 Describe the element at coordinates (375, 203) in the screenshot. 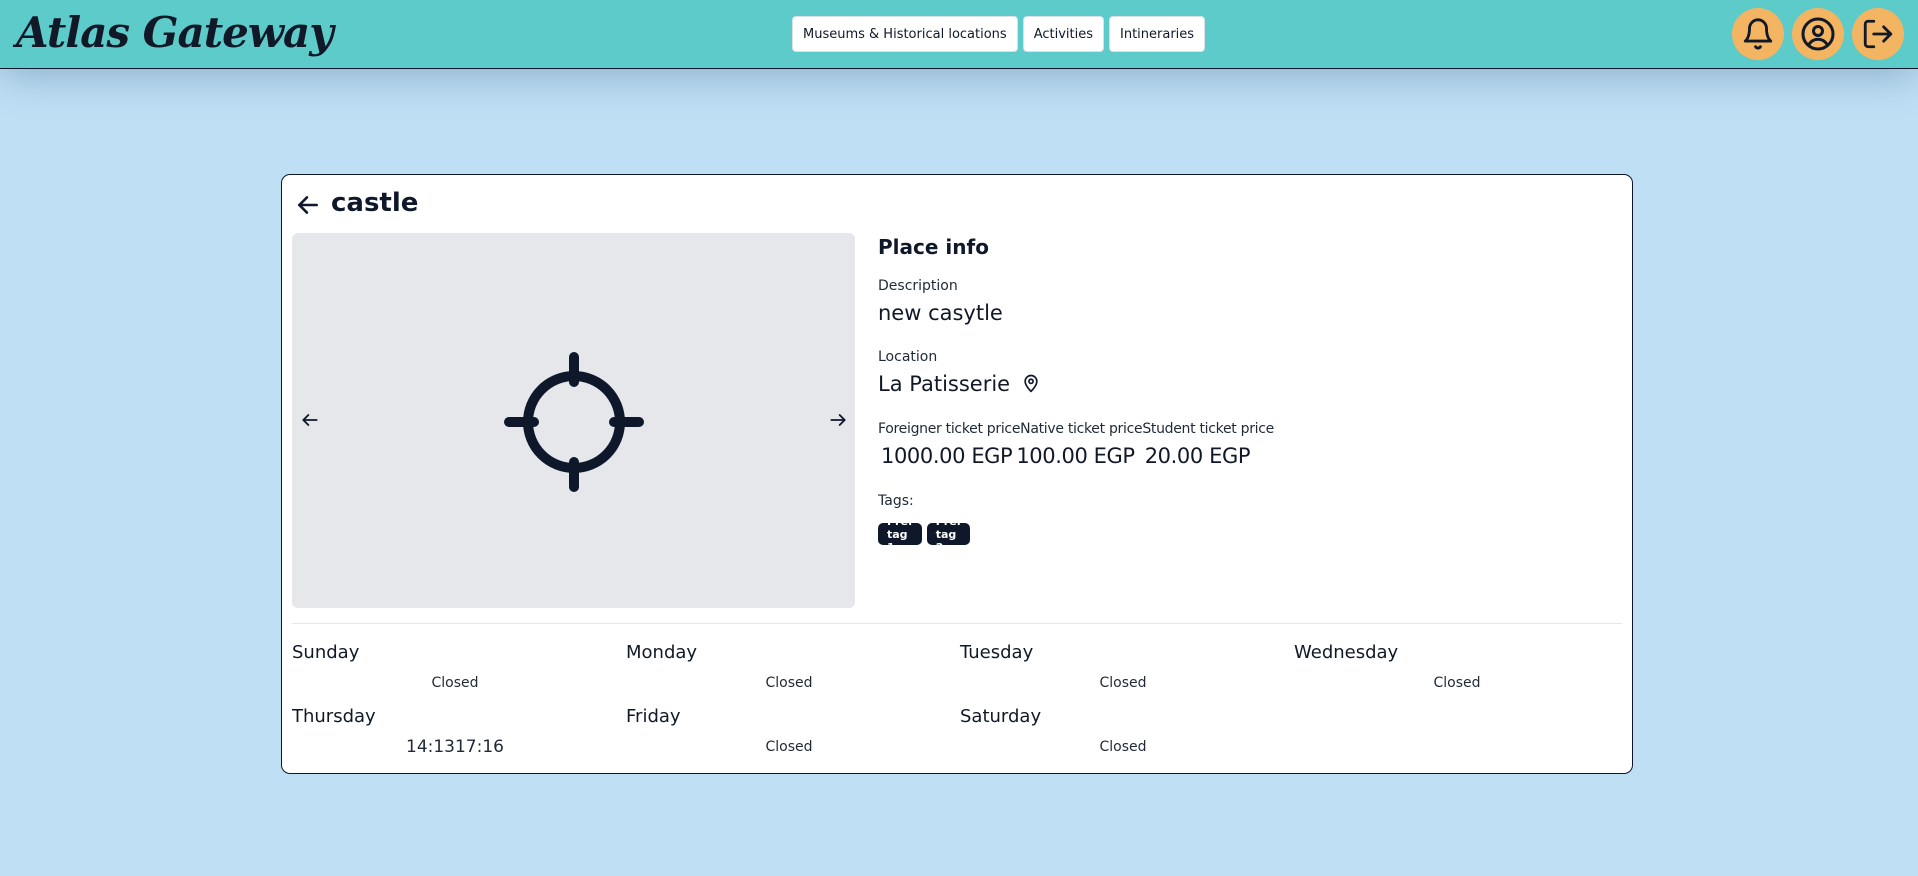

I see `place-title: castle` at that location.